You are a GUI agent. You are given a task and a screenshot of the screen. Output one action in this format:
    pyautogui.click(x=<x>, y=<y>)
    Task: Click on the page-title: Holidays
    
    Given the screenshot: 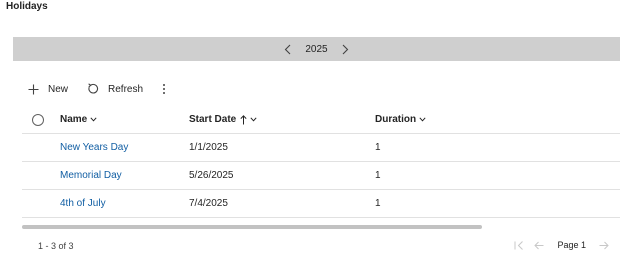 What is the action you would take?
    pyautogui.click(x=27, y=6)
    